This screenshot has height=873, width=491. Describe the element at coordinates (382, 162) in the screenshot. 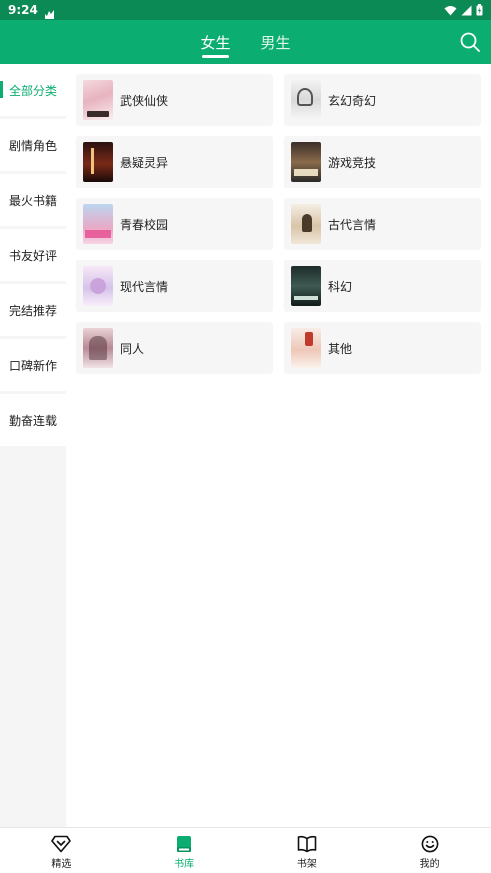

I see `category-card: 游戏竞技` at that location.